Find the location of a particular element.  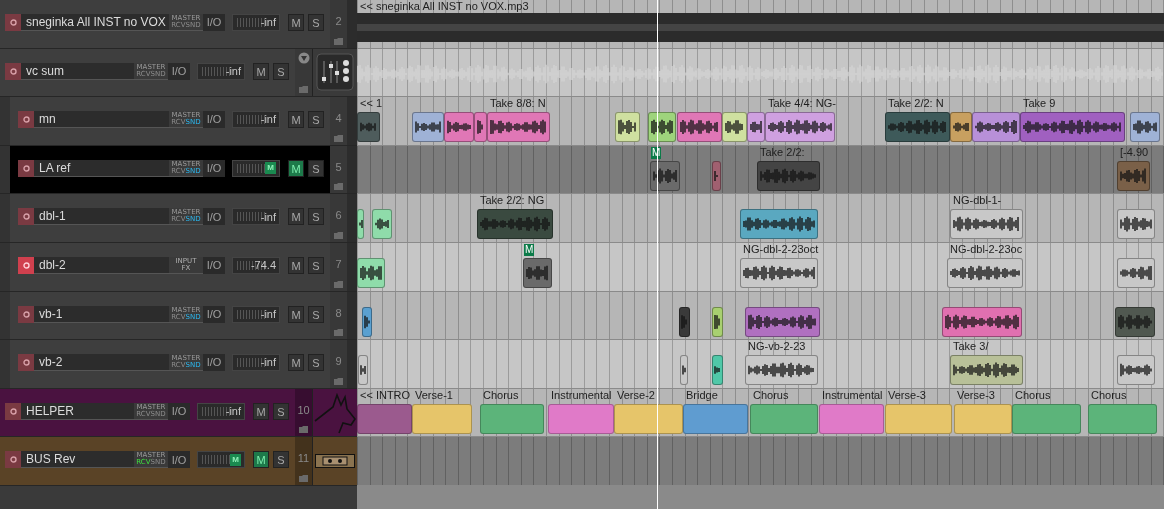

record-icon is located at coordinates (13, 460).